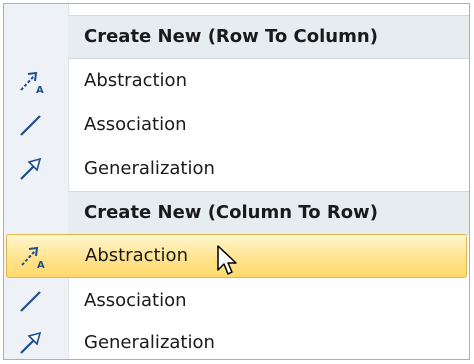 Image resolution: width=474 pixels, height=364 pixels. I want to click on menu-item-abstraction-row-to-column: A Abstraction, so click(236, 81).